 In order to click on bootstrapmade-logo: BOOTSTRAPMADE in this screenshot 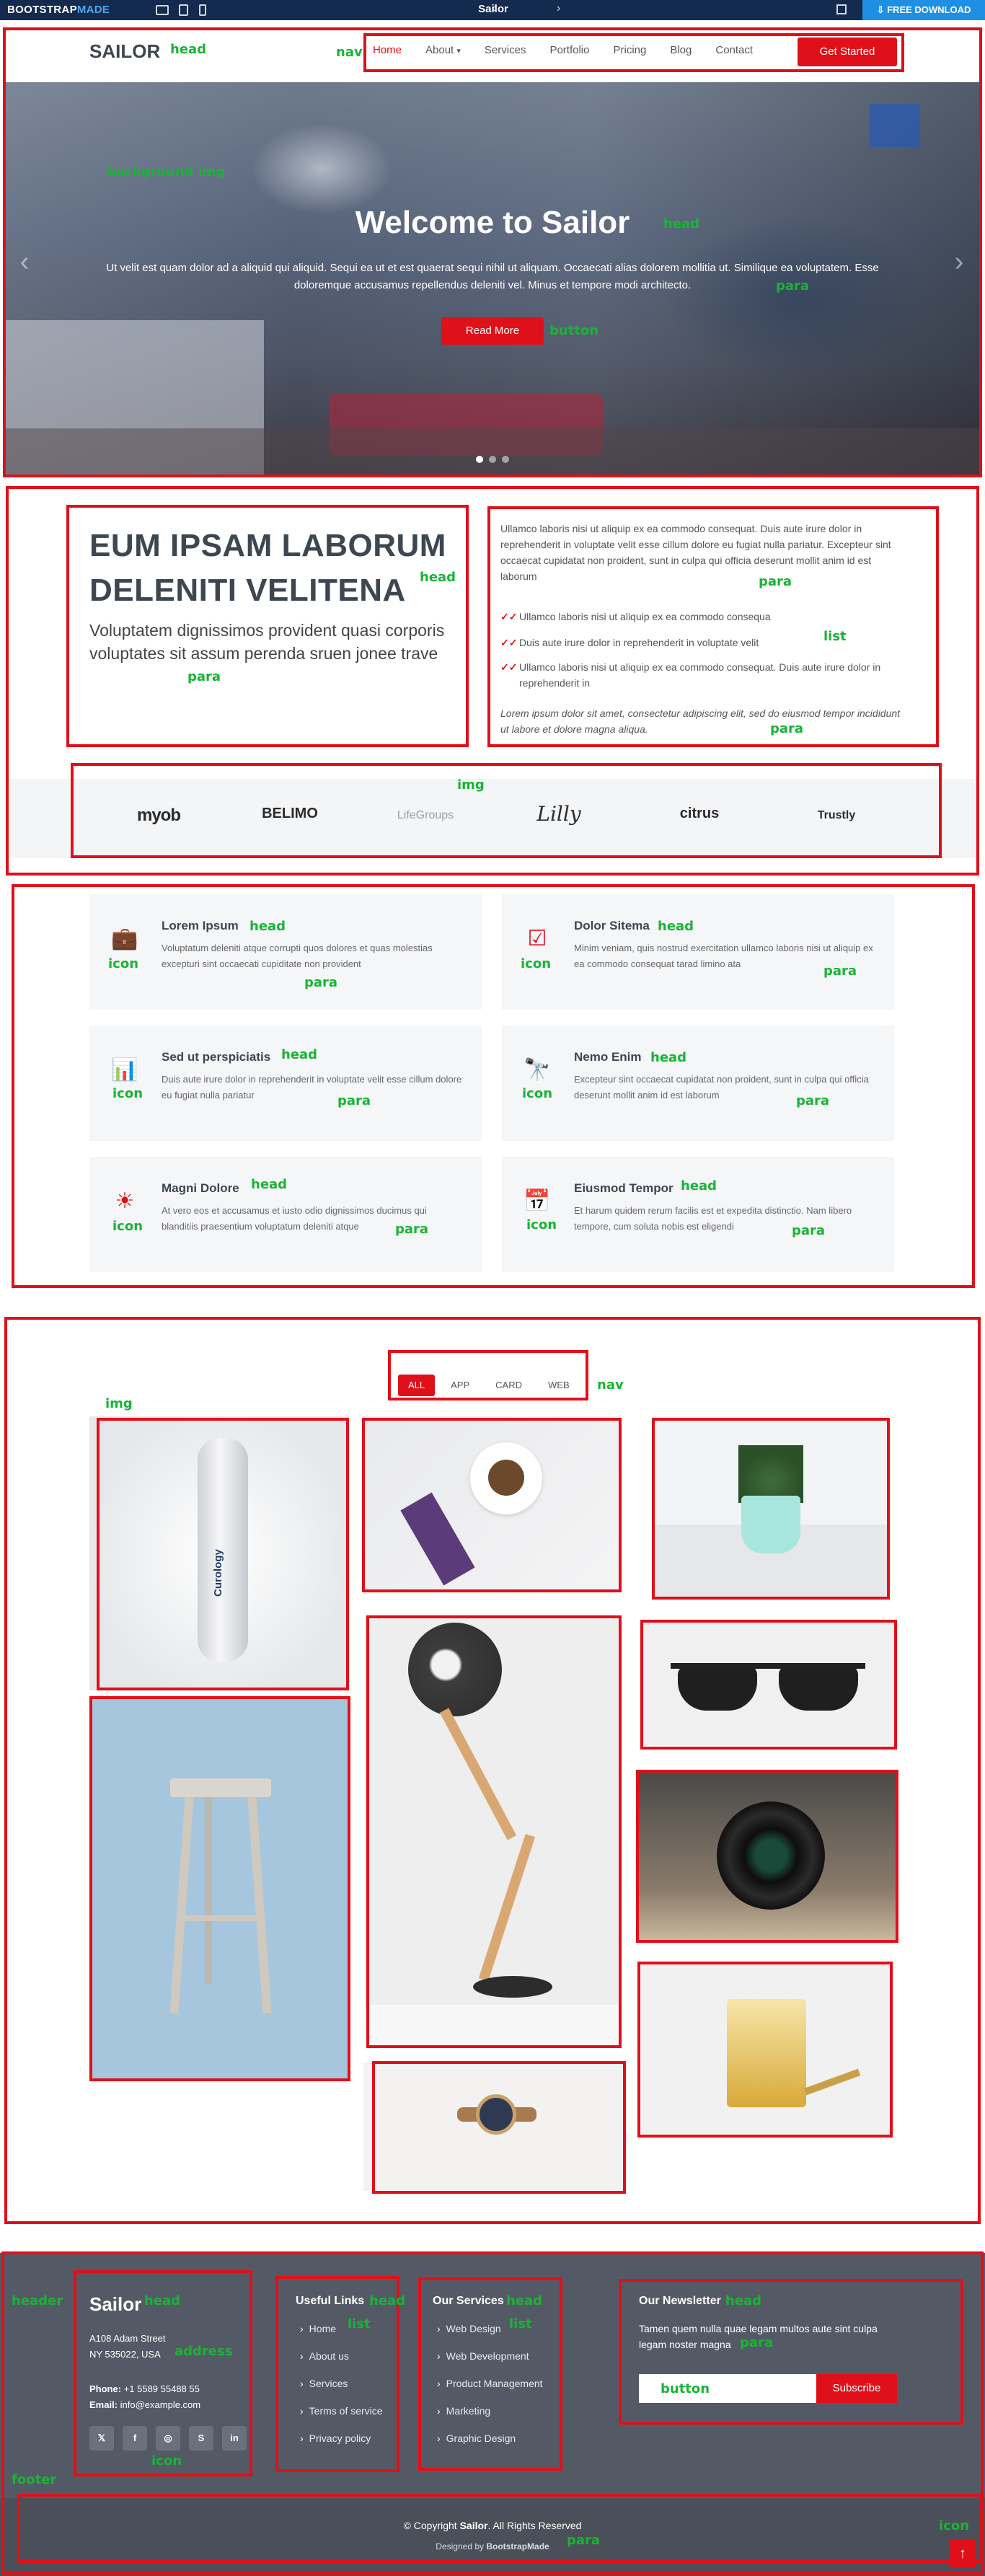, I will do `click(58, 10)`.